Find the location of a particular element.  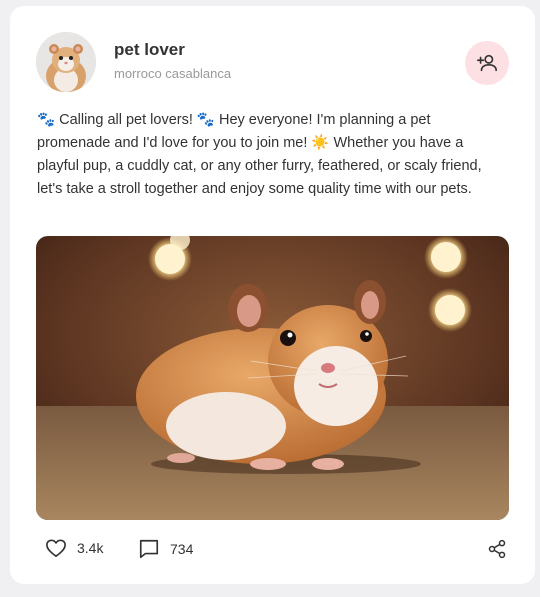

author-avatar is located at coordinates (66, 62).